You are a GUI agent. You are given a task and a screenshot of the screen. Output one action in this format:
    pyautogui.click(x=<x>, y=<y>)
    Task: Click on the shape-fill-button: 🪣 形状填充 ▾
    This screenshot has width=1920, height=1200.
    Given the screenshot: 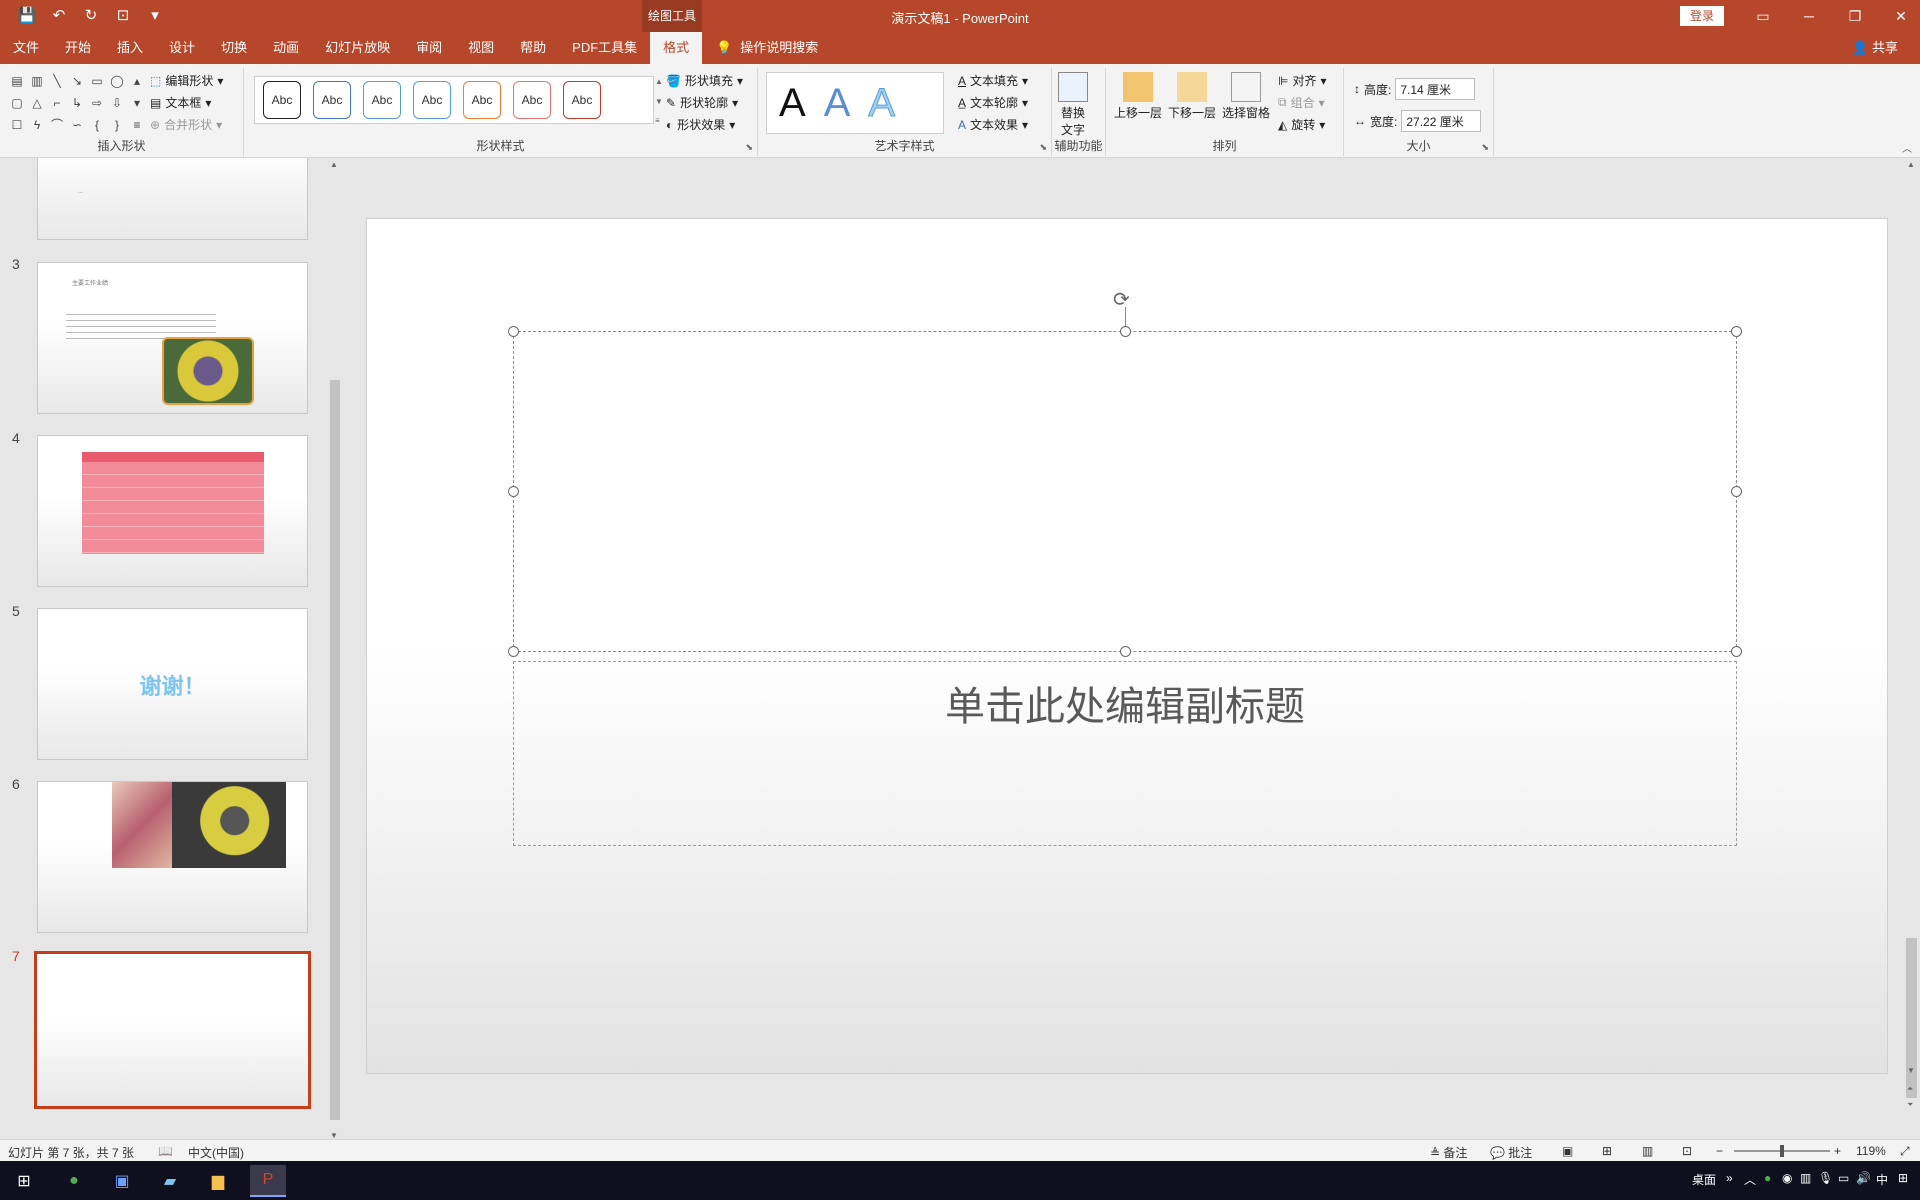 What is the action you would take?
    pyautogui.click(x=704, y=80)
    